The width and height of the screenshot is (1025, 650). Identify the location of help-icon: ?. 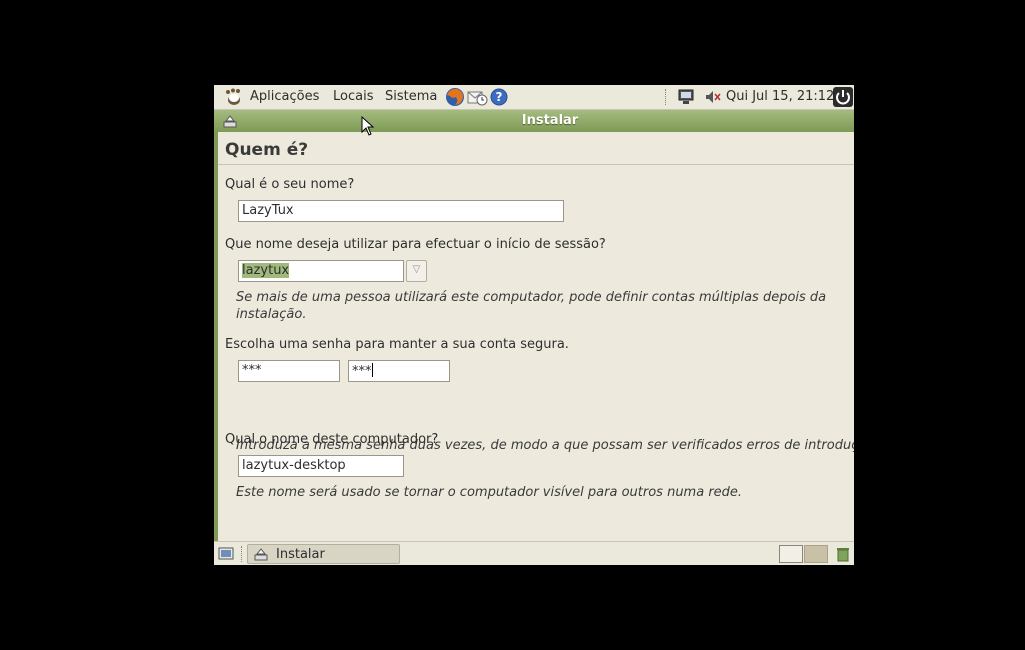
(499, 99).